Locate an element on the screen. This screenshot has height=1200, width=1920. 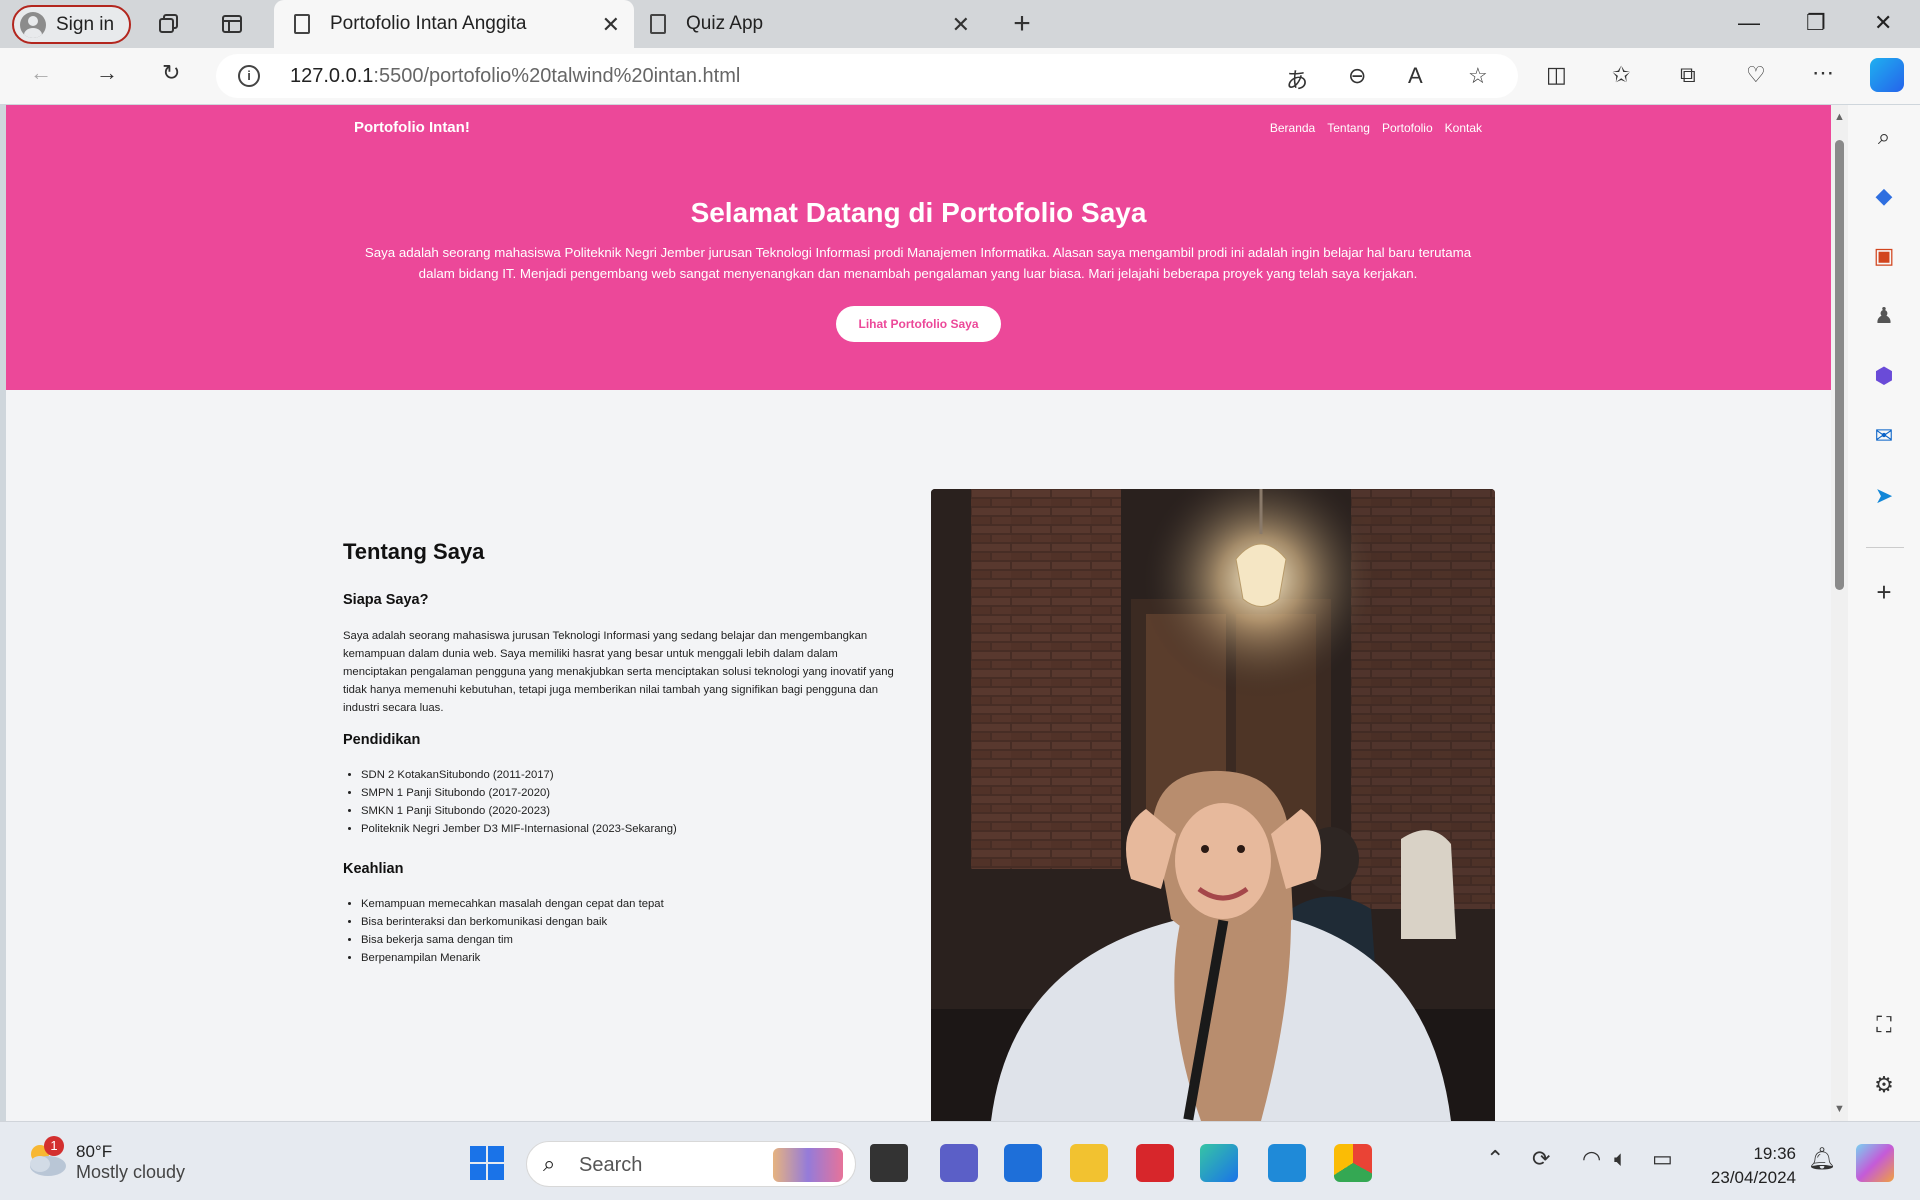
volume-icon: 🔈︎ is located at coordinates (1620, 1159).